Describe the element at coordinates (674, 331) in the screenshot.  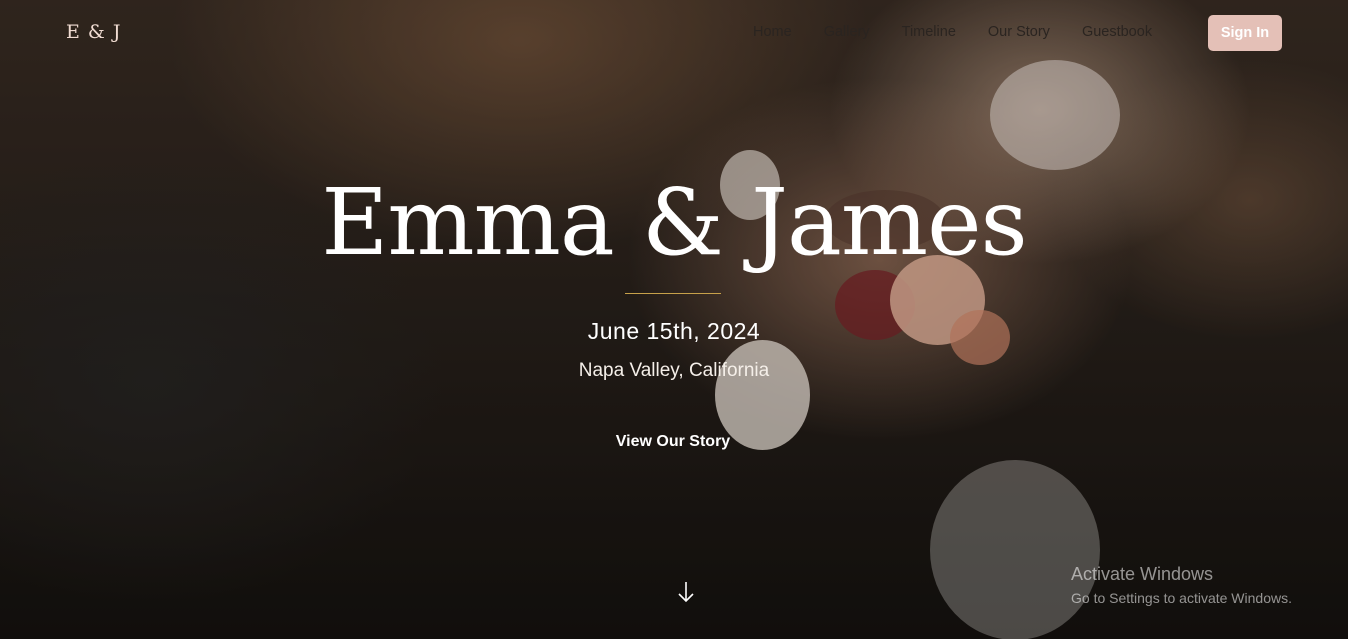
I see `wedding-date: June 15th, 2024` at that location.